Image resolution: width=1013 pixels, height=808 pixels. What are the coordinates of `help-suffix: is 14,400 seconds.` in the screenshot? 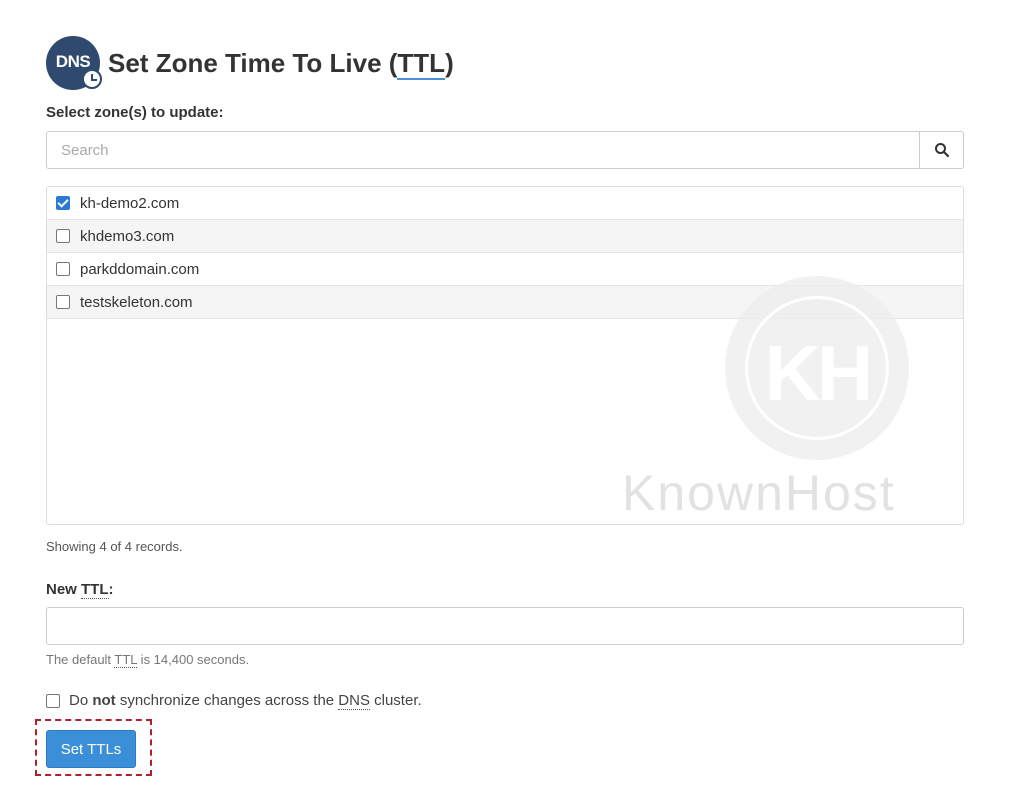 It's located at (193, 659).